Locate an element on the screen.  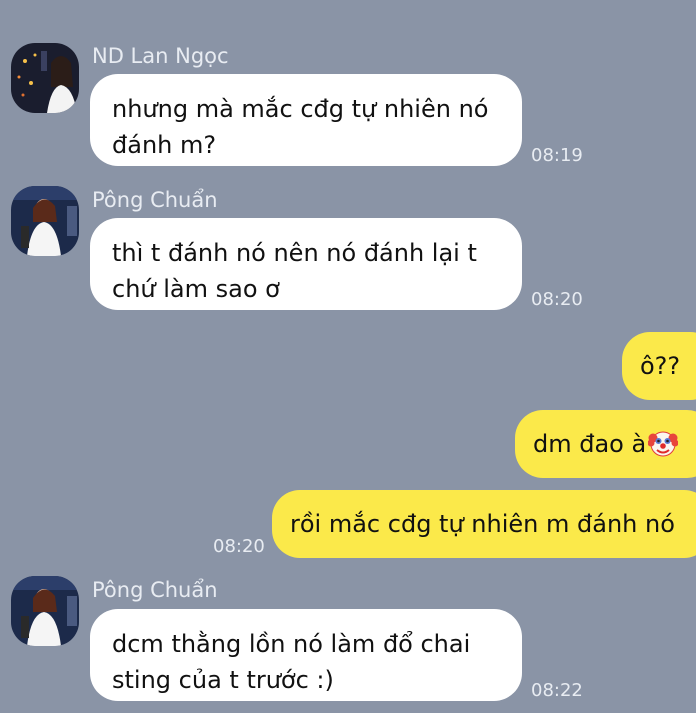
message-bubble: nhưng mà mắc cđg tự nhiên nó đánh m? is located at coordinates (306, 120).